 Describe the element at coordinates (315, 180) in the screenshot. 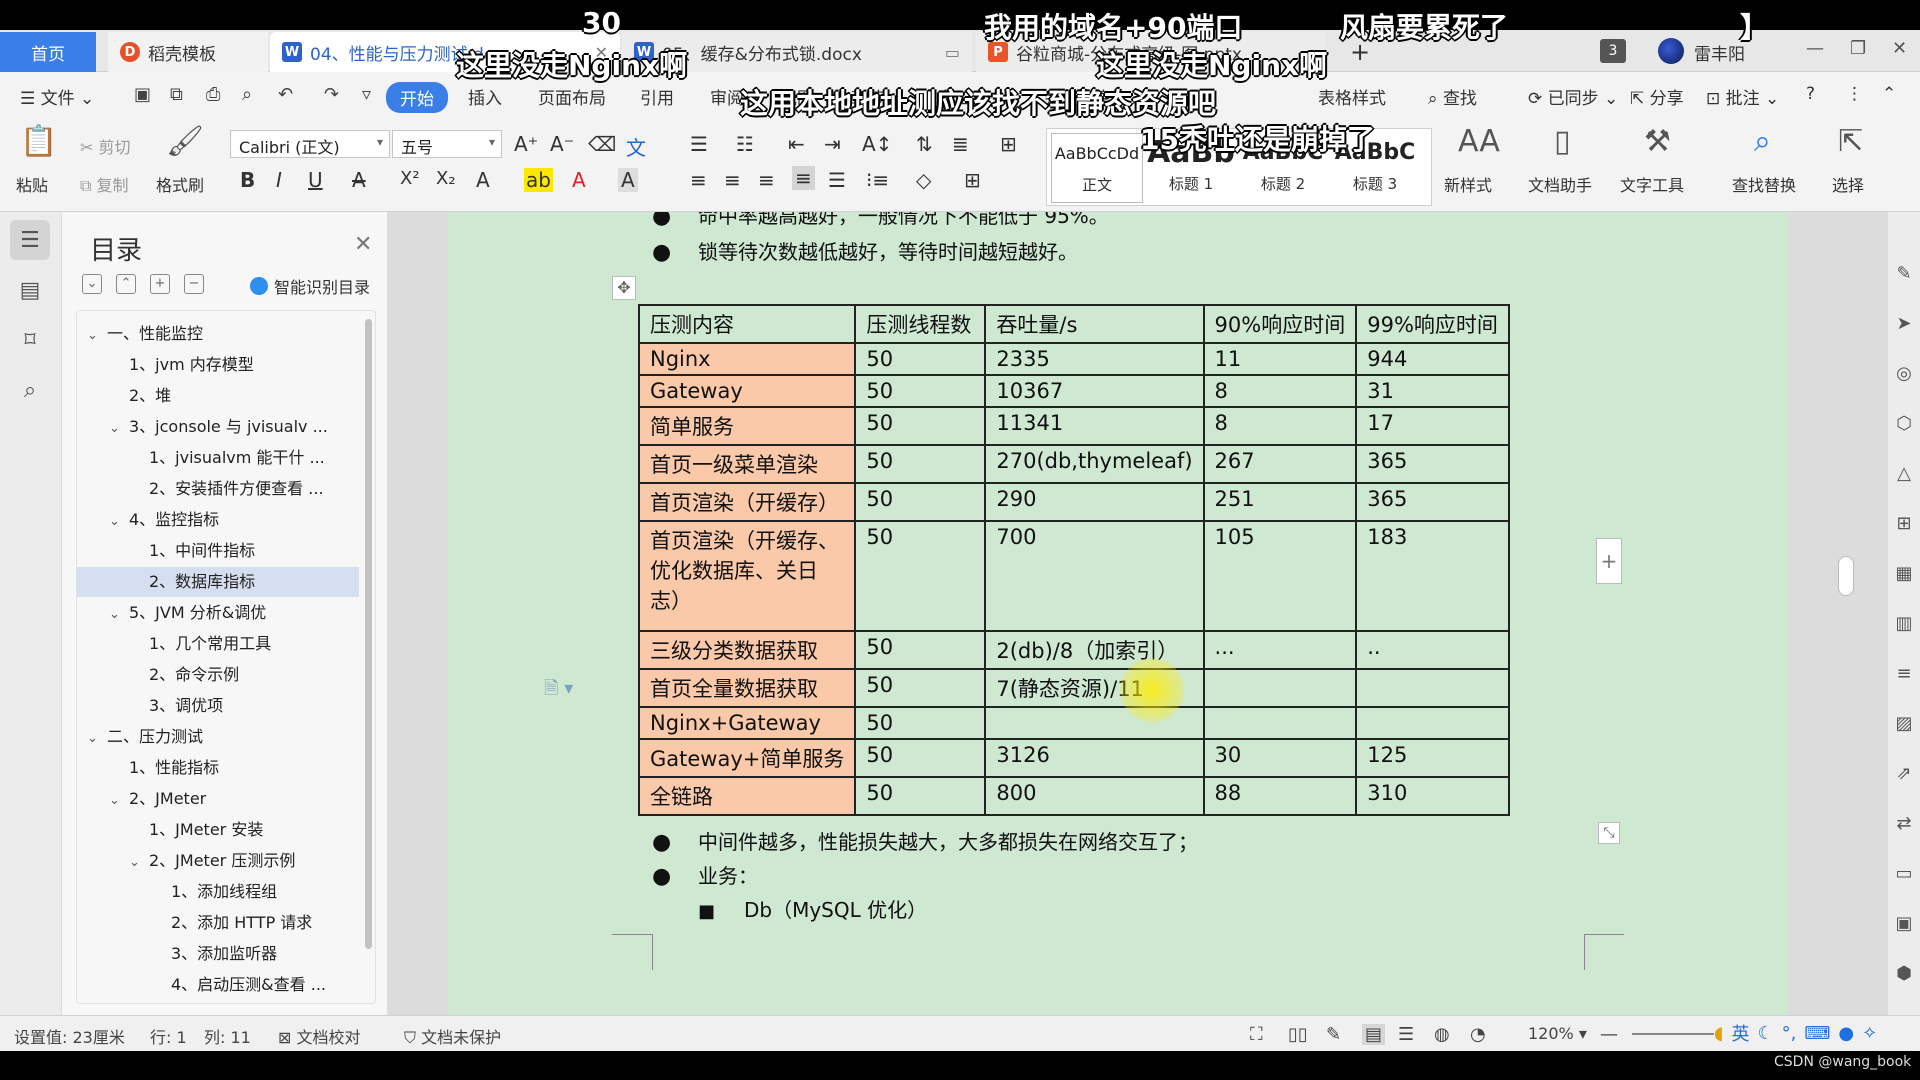

I see `underline-icon: U` at that location.